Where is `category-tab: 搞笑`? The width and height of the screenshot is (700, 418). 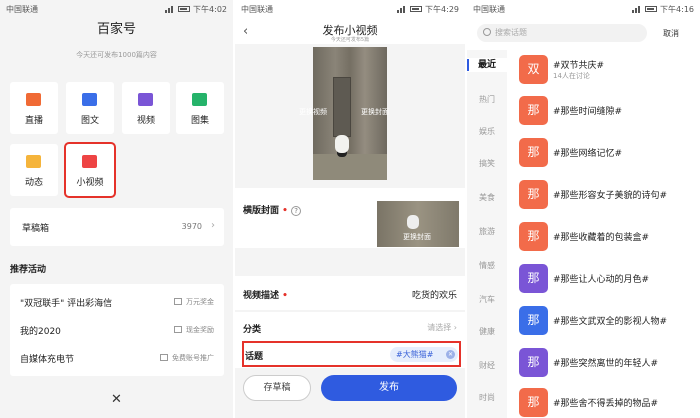
category-tab: 搞笑 is located at coordinates (487, 163).